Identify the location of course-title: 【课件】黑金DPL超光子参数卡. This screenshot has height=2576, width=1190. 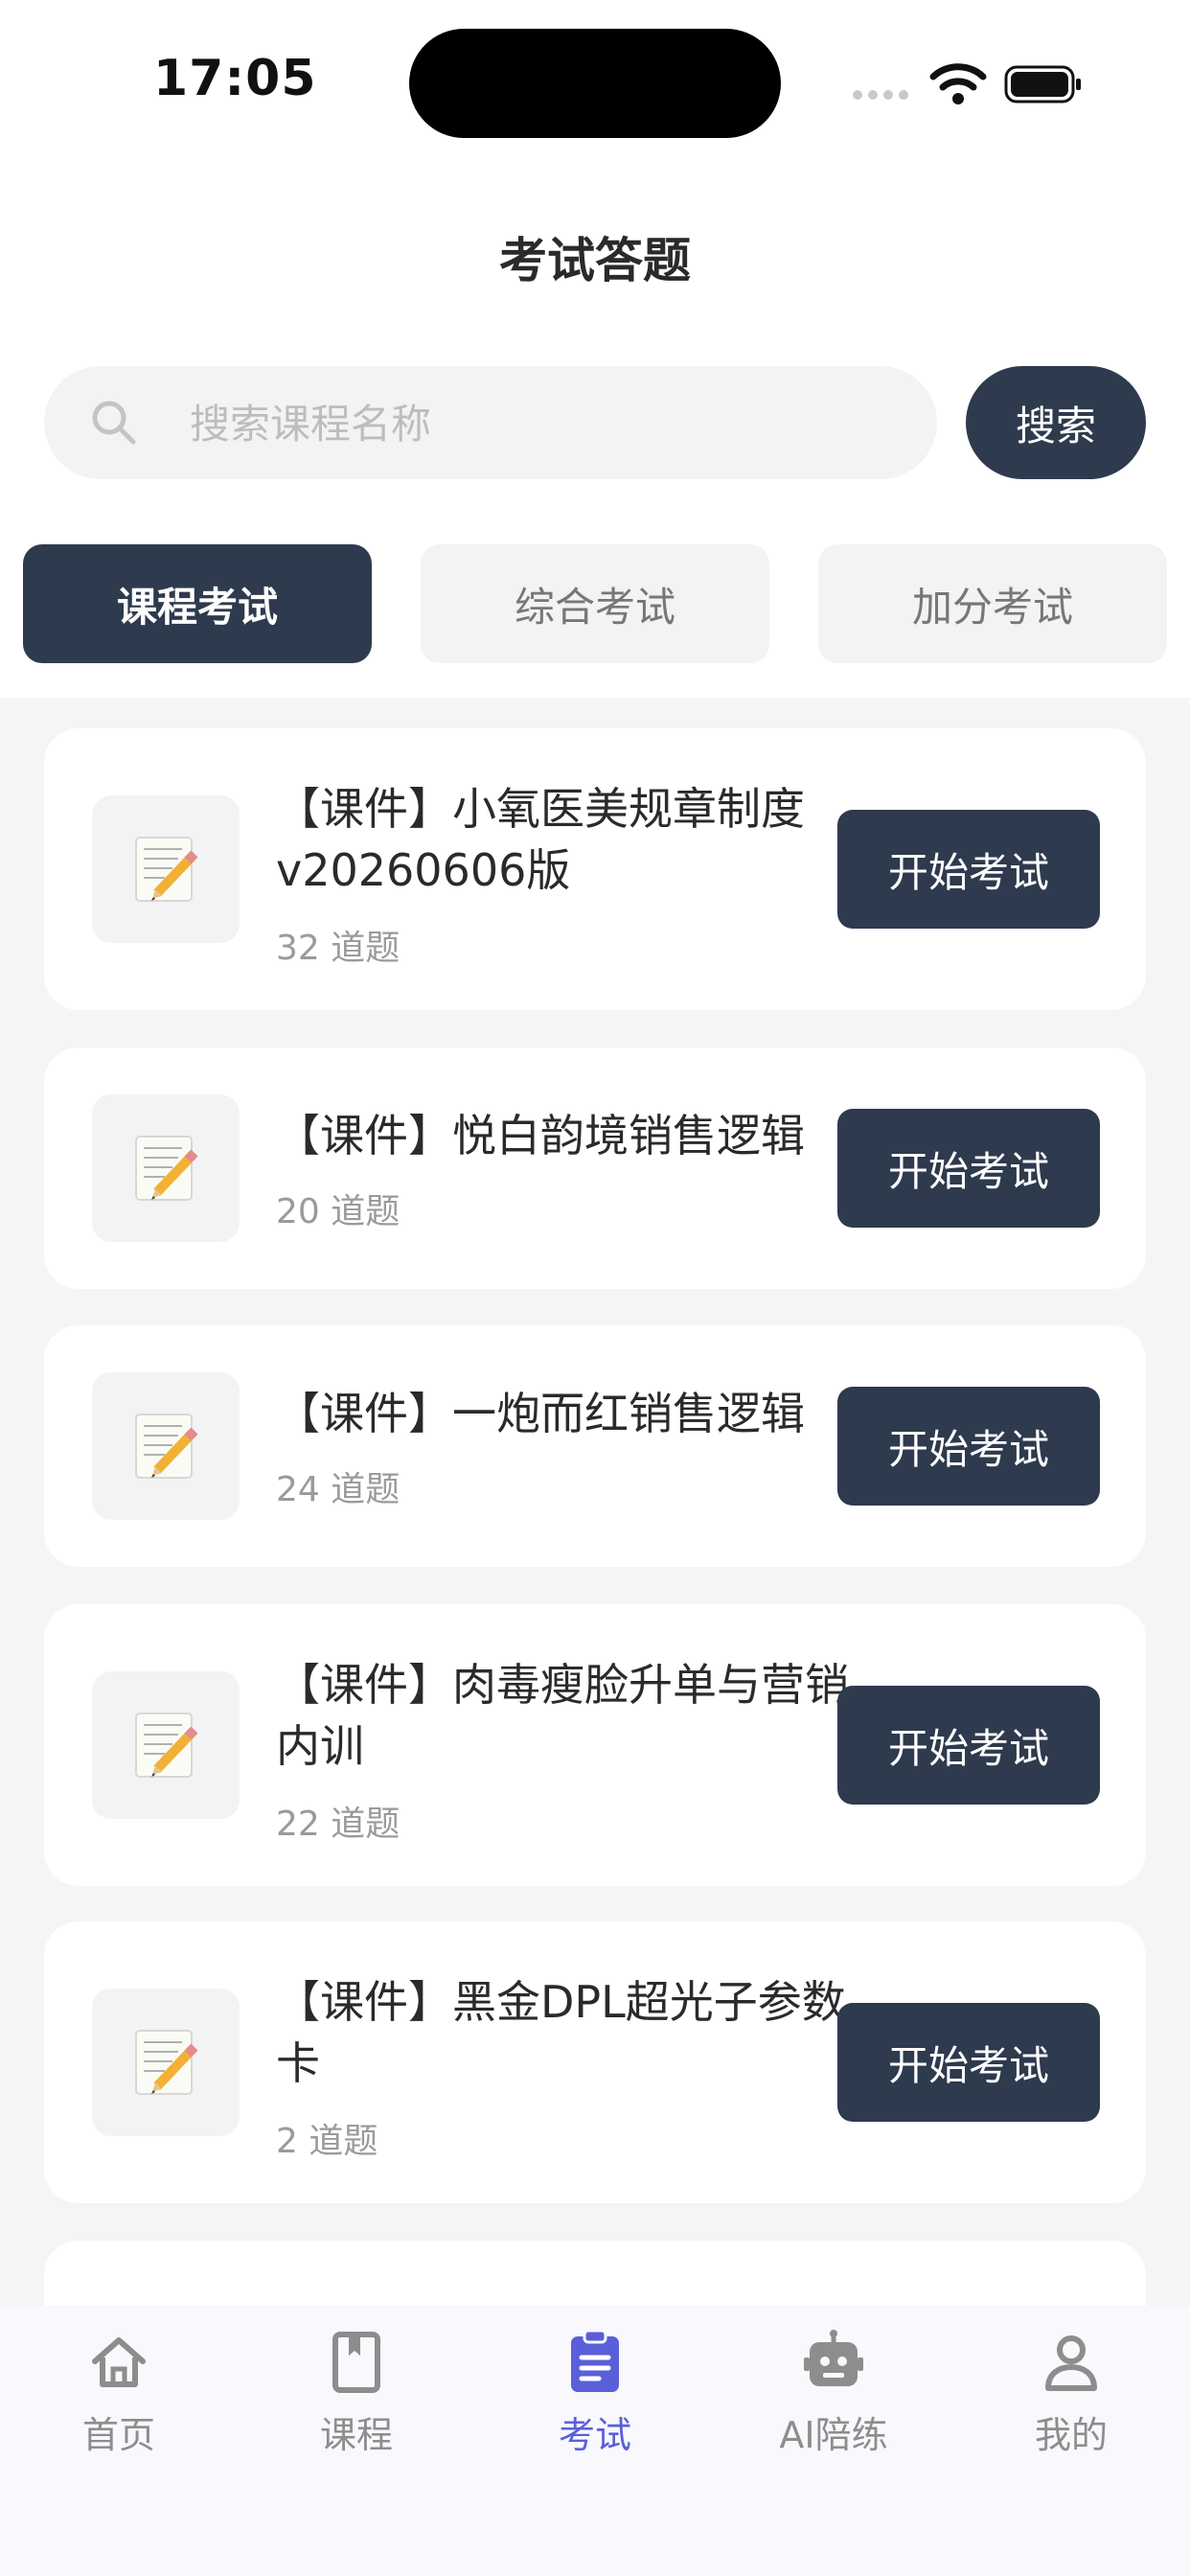
(561, 2032).